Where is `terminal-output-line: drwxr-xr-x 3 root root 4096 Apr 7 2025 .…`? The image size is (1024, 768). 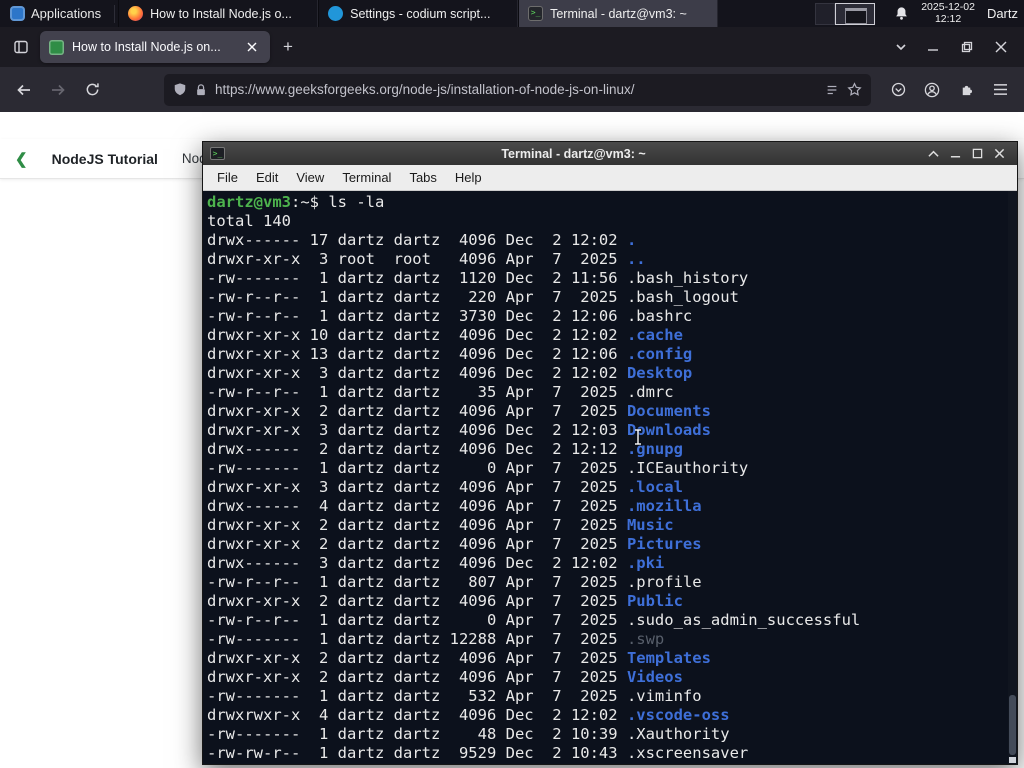 terminal-output-line: drwxr-xr-x 3 root root 4096 Apr 7 2025 .… is located at coordinates (607, 259).